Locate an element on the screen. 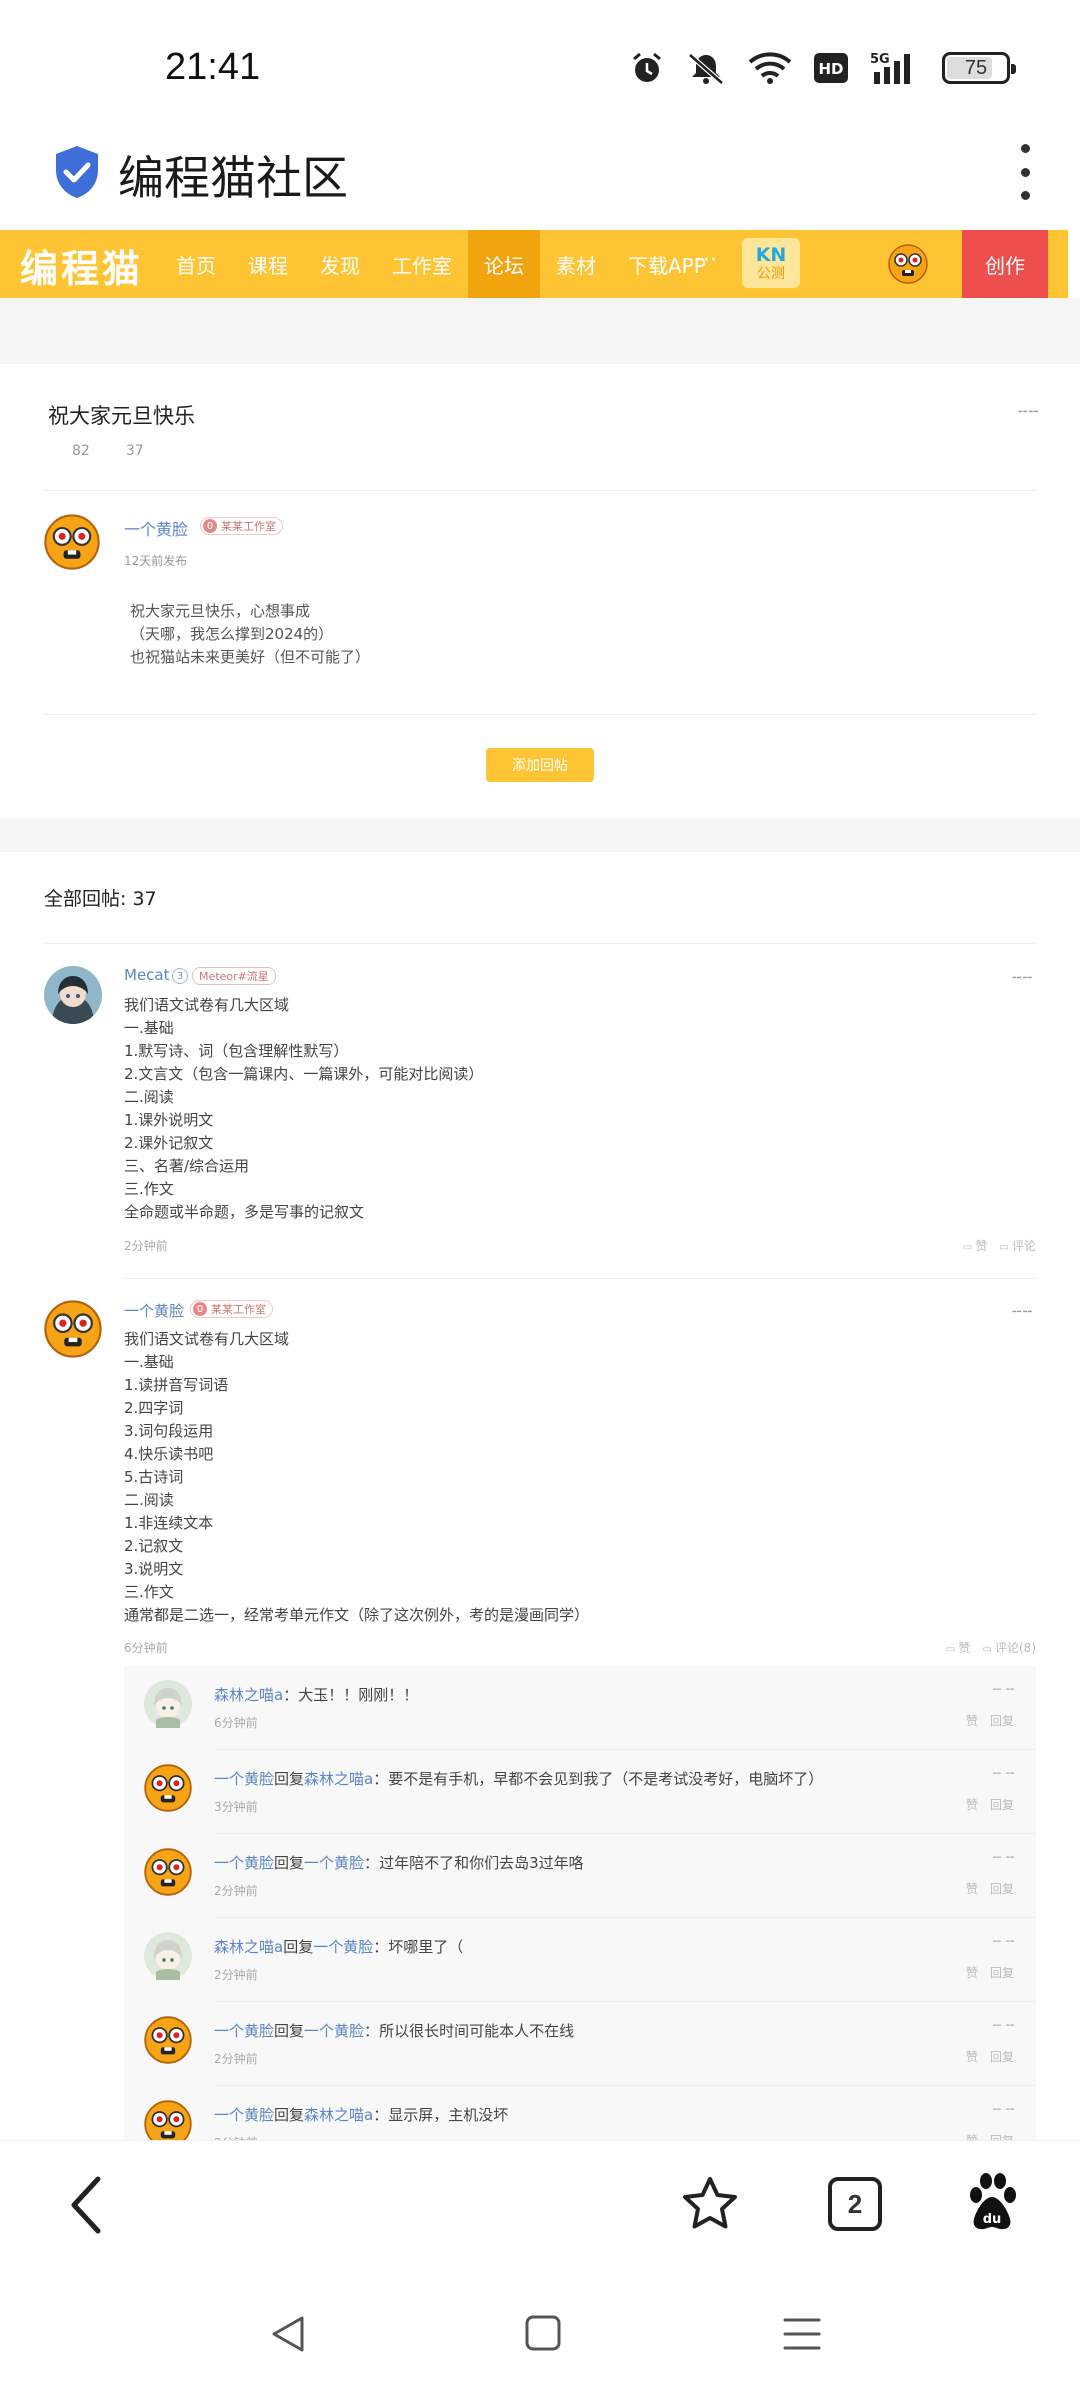 Image resolution: width=1080 pixels, height=2400 pixels. nav-discover: 发现 is located at coordinates (340, 264).